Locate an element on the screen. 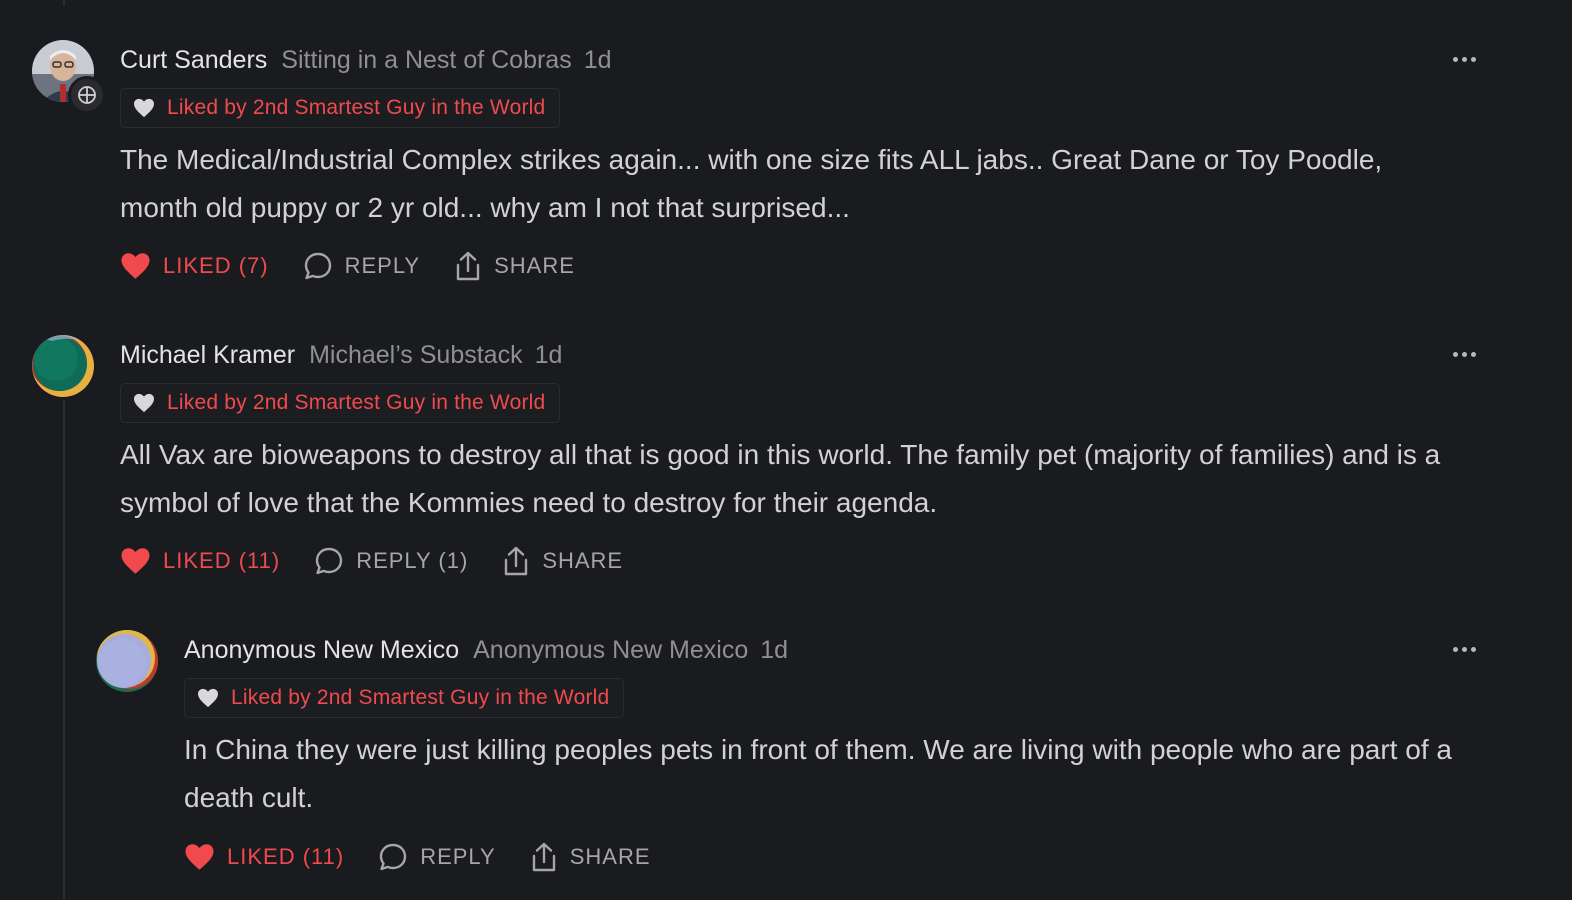 This screenshot has height=900, width=1572. subscriber-badge-icon is located at coordinates (87, 95).